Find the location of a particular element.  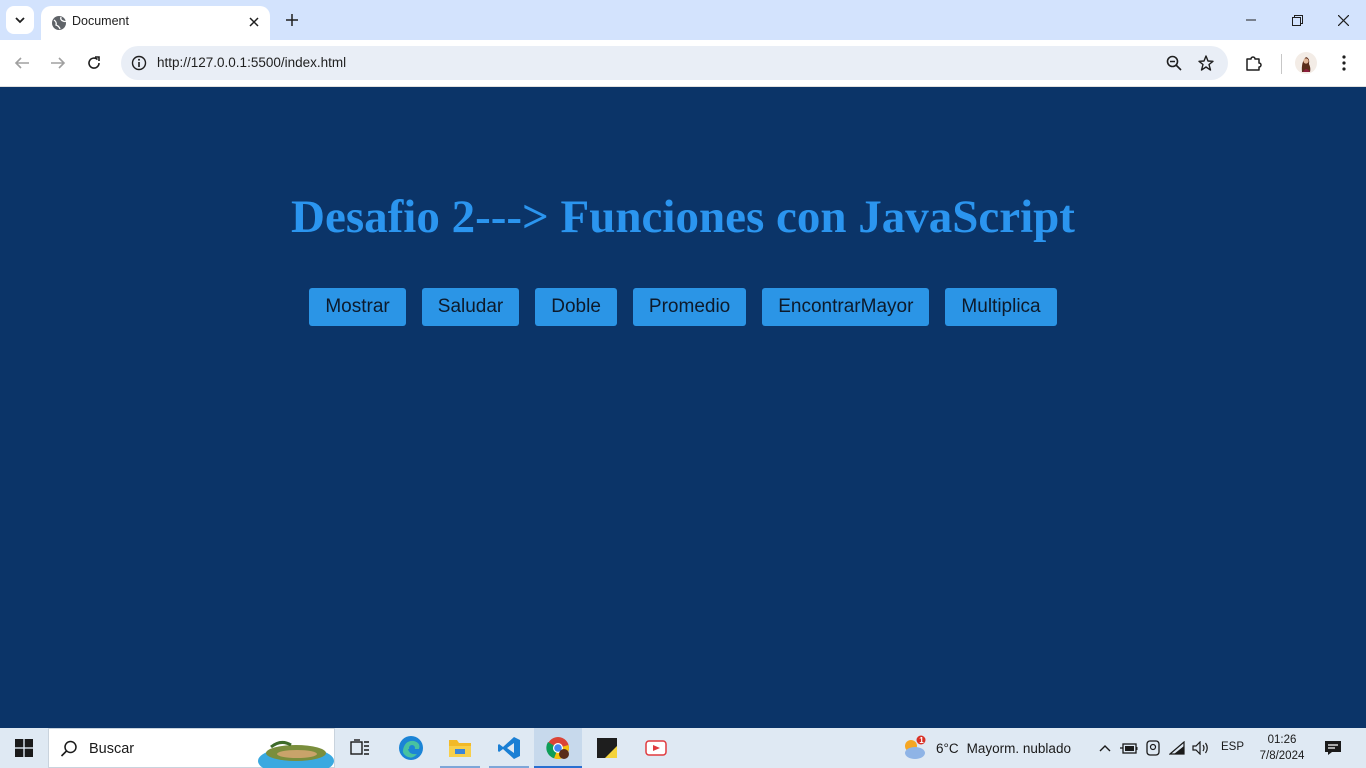

weather-widget: 1 6°C Mayorm. nublado is located at coordinates (985, 748).